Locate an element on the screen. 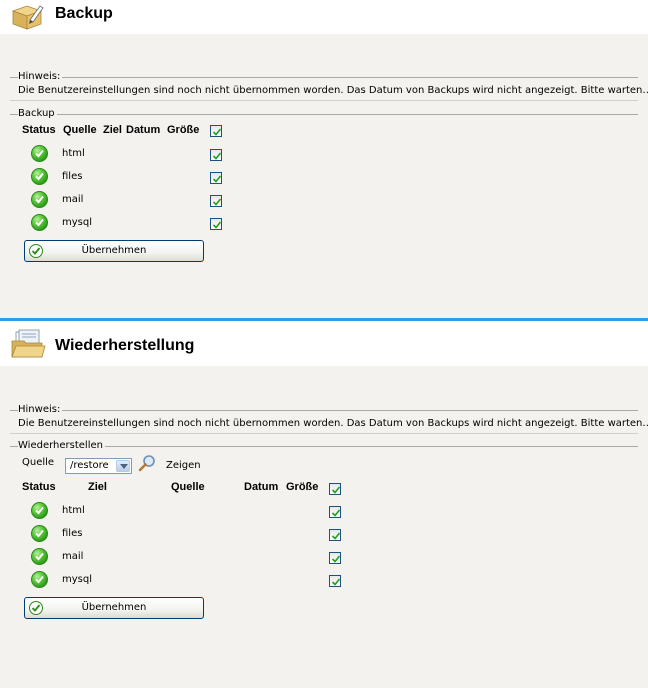 The width and height of the screenshot is (648, 688). backup-row-label: html is located at coordinates (73, 153).